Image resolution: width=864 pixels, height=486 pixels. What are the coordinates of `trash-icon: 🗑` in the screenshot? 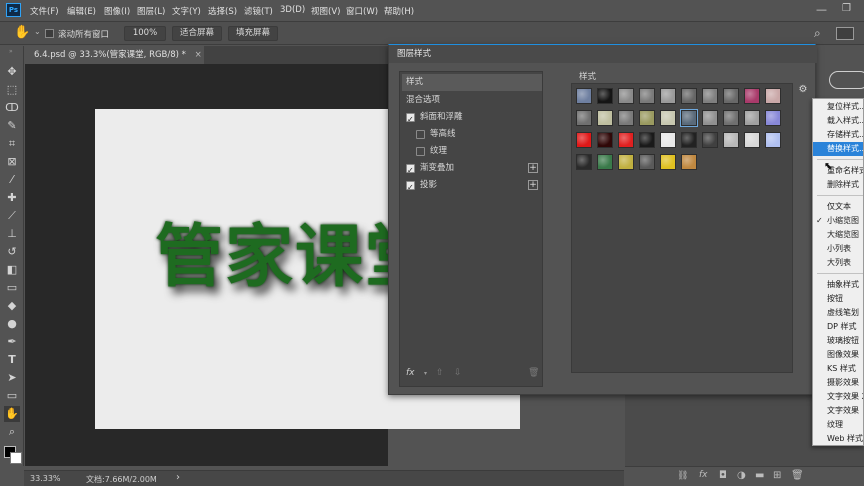 It's located at (797, 475).